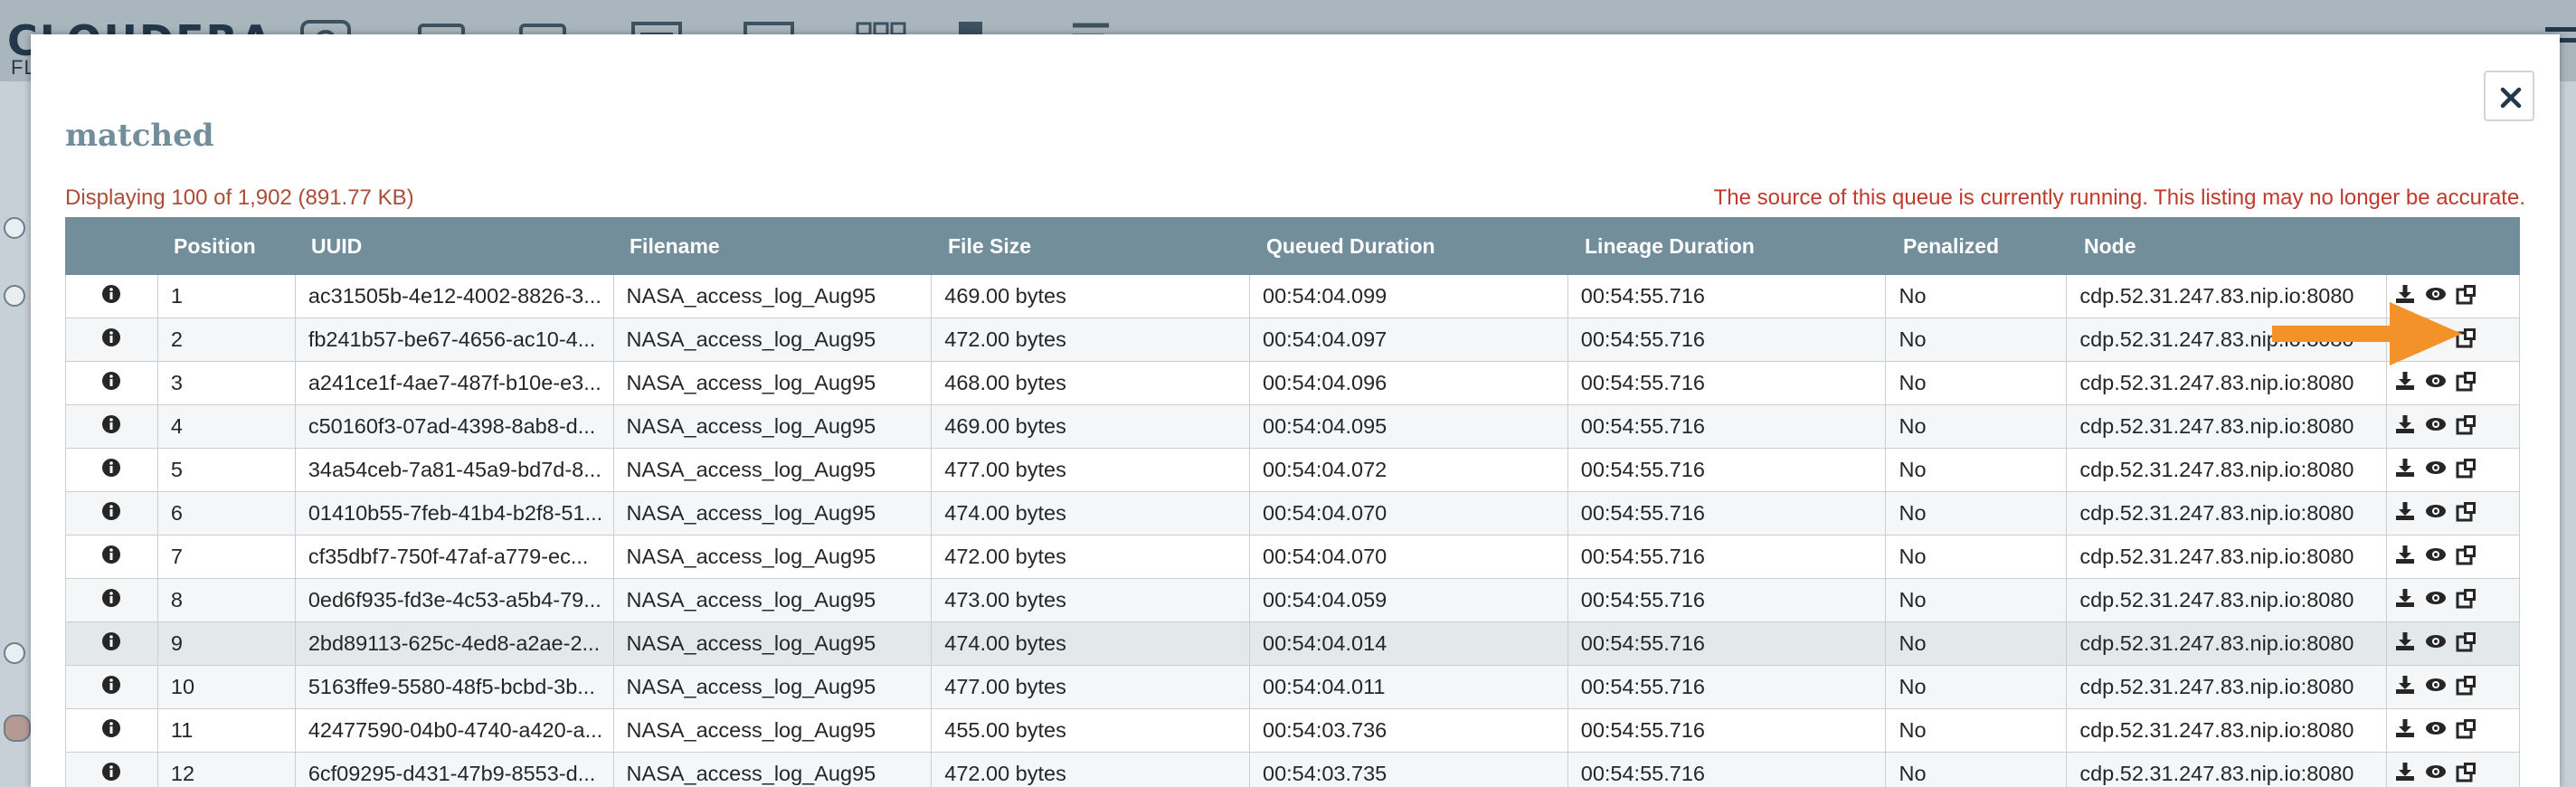 The height and width of the screenshot is (787, 2576). I want to click on column-header-position: Position, so click(226, 247).